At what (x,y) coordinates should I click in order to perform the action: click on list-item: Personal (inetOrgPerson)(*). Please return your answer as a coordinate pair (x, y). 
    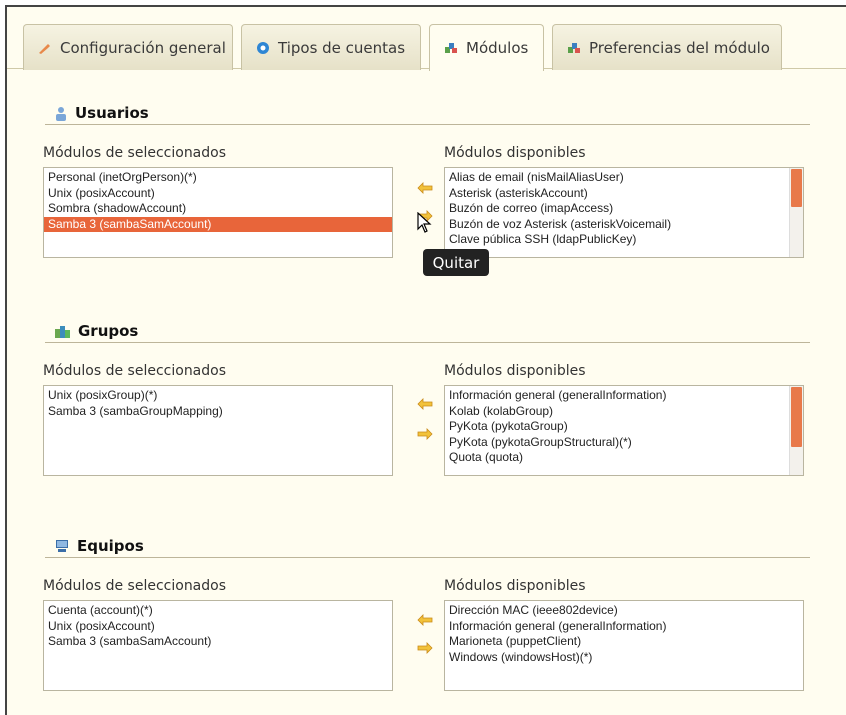
    Looking at the image, I should click on (218, 178).